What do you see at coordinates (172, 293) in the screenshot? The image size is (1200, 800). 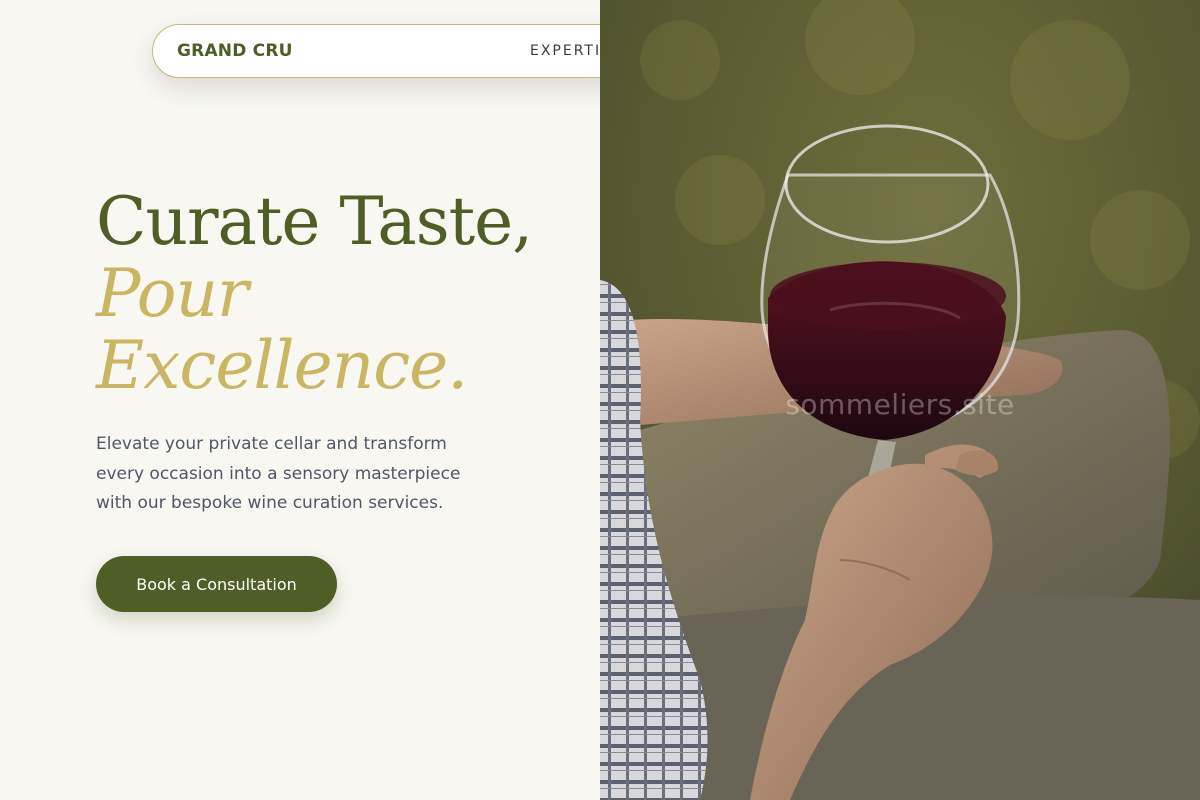 I see `hero-title-line-2: Pour` at bounding box center [172, 293].